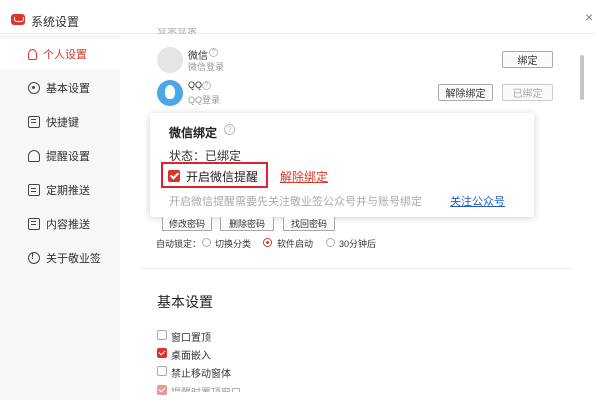 The height and width of the screenshot is (400, 595). What do you see at coordinates (222, 176) in the screenshot?
I see `wechat-reminder-label: 开启微信提醒` at bounding box center [222, 176].